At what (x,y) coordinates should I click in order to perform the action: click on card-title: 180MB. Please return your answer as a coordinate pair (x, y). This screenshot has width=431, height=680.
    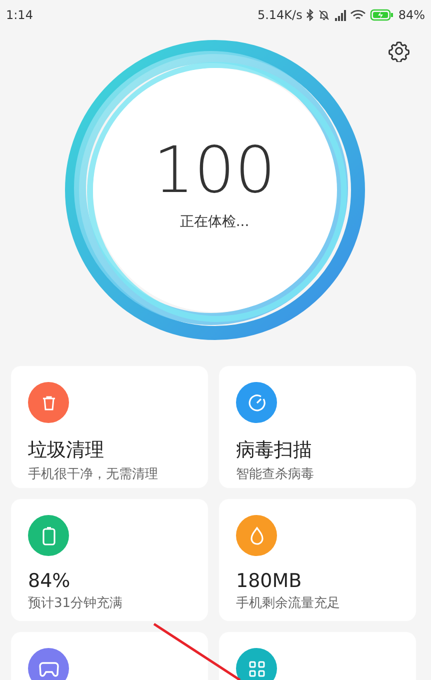
    Looking at the image, I should click on (269, 581).